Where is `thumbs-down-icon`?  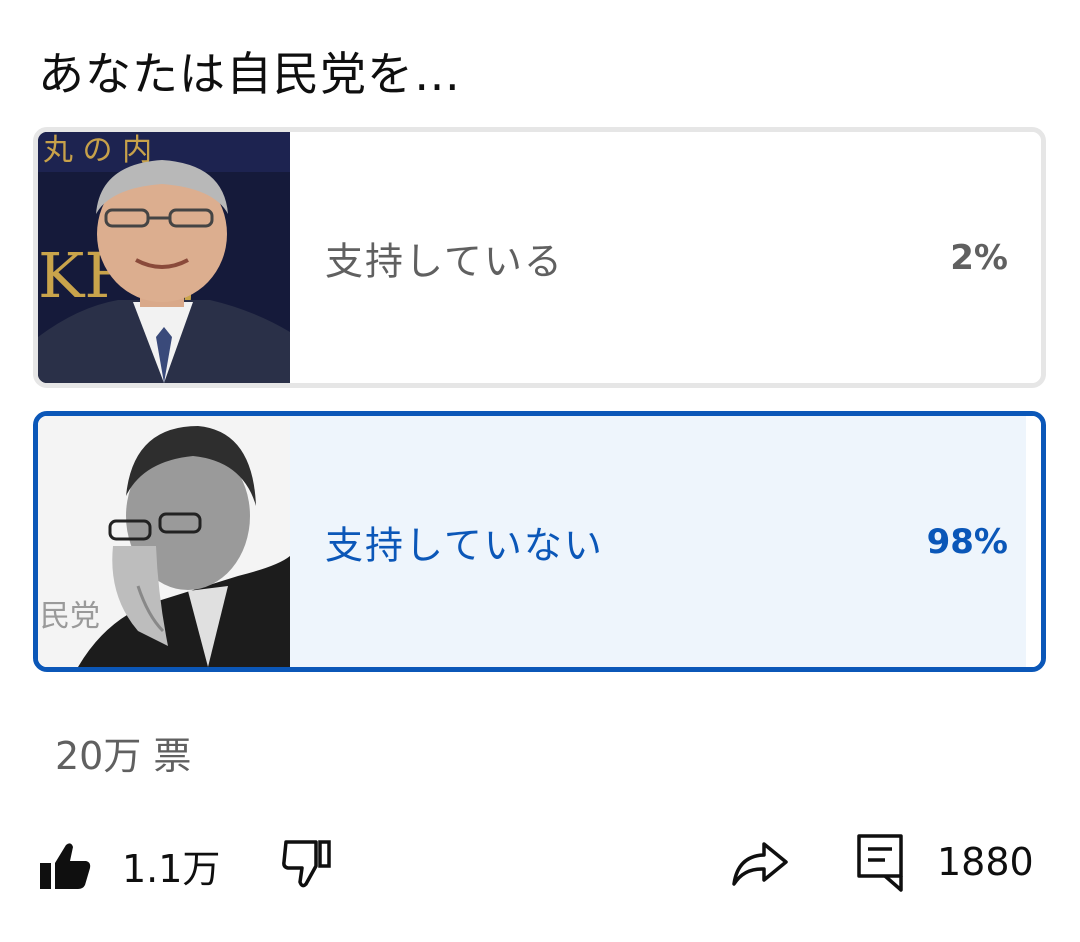 thumbs-down-icon is located at coordinates (306, 864).